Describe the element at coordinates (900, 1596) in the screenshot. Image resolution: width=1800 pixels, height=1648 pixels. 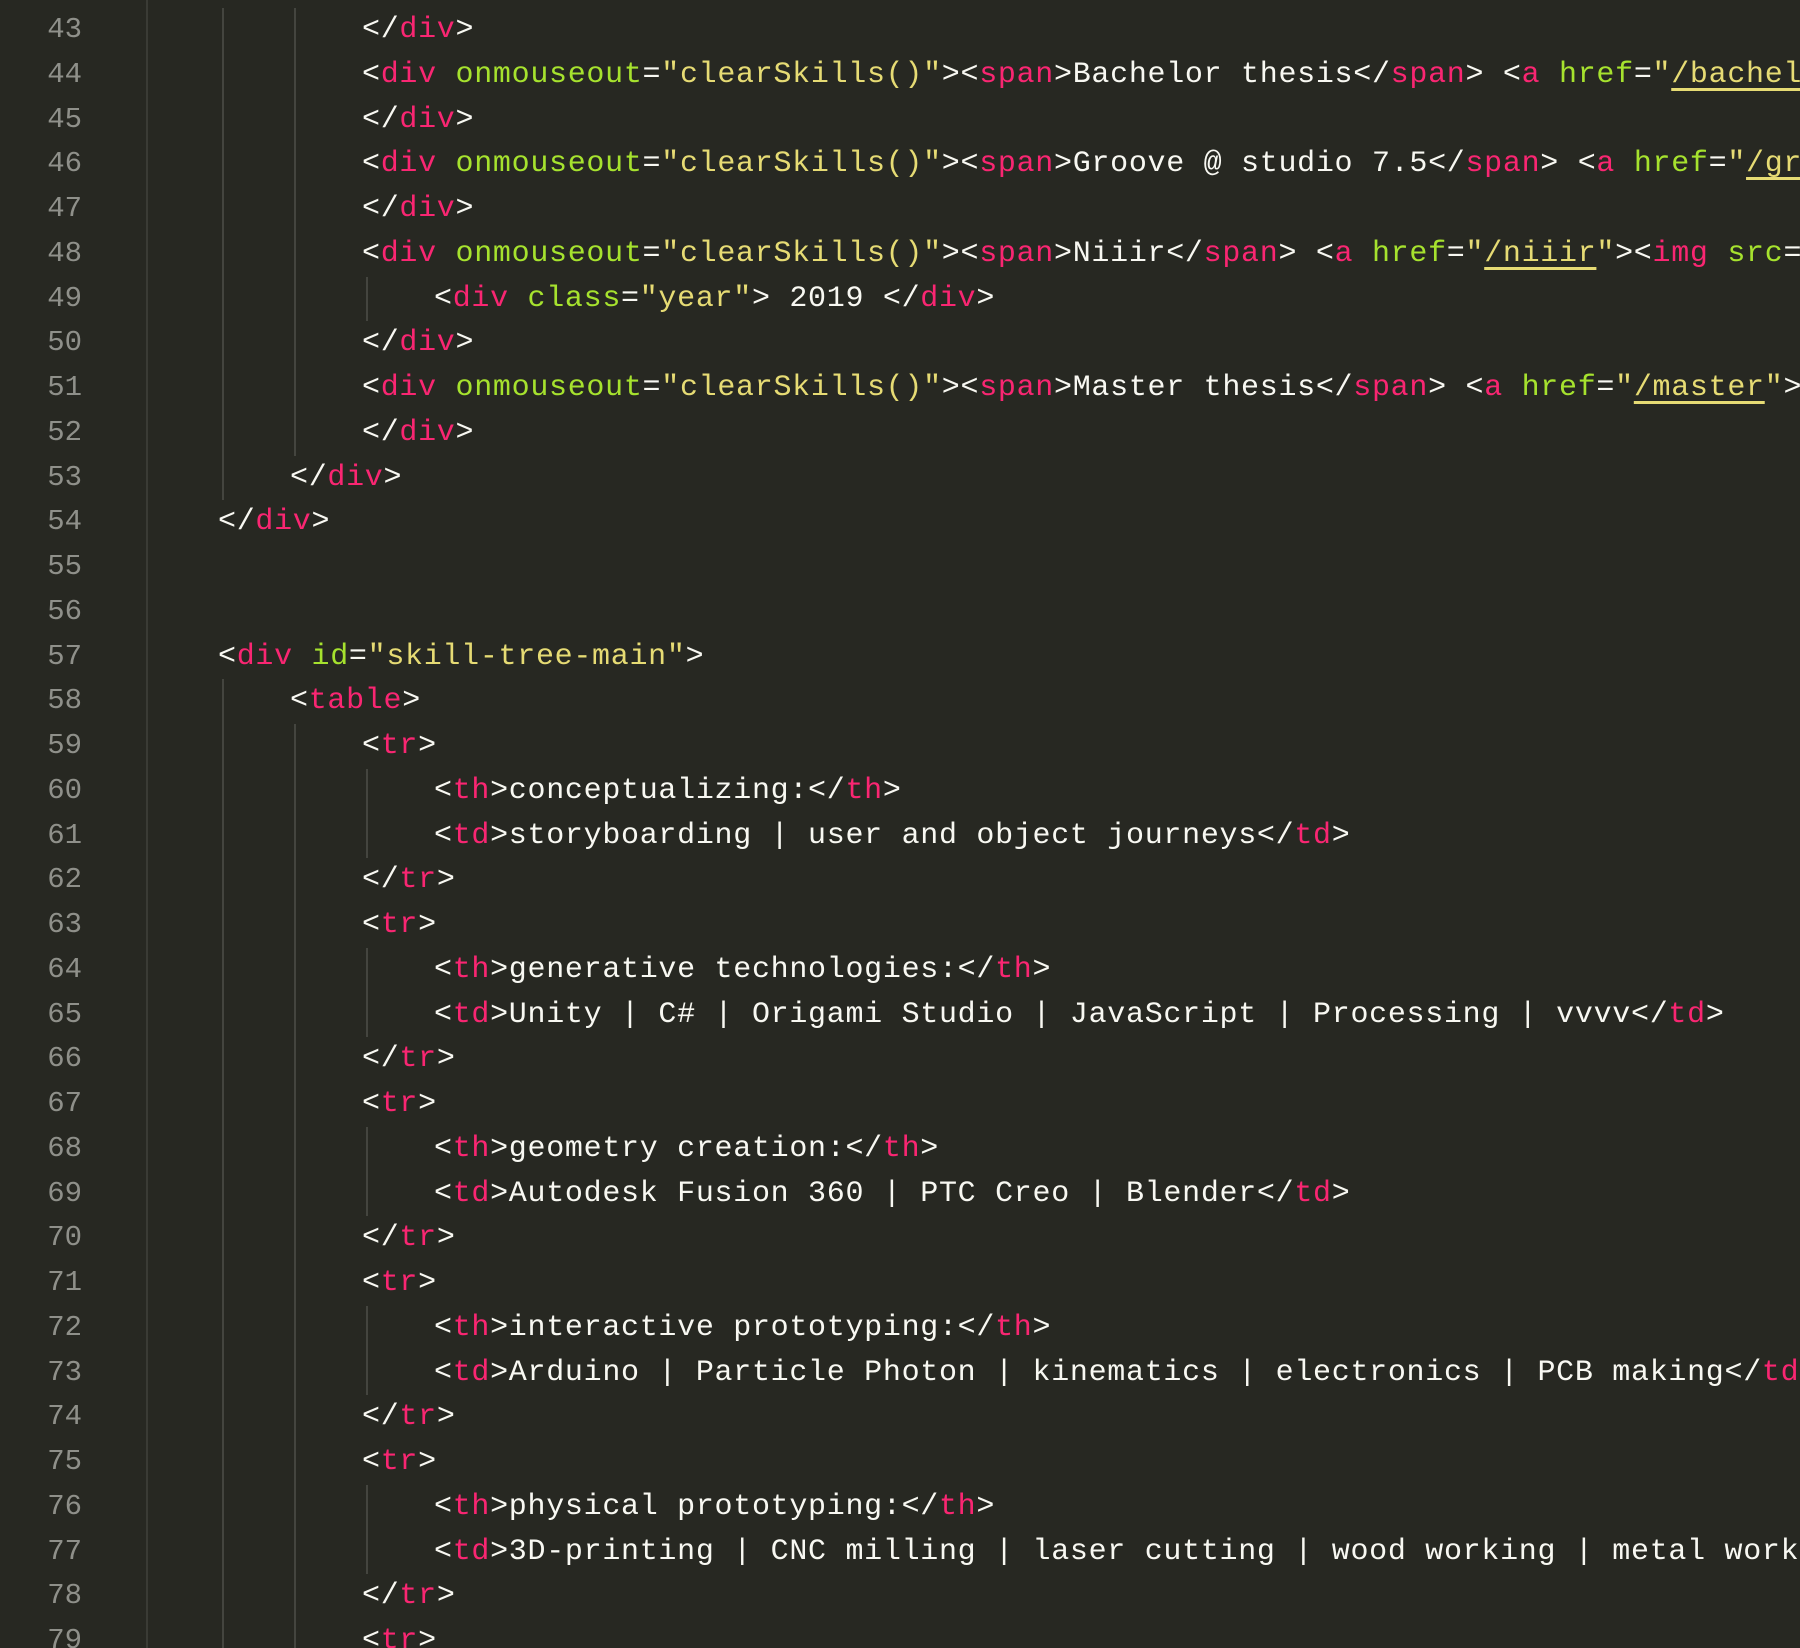
I see `code-line: 78 </tr>` at that location.